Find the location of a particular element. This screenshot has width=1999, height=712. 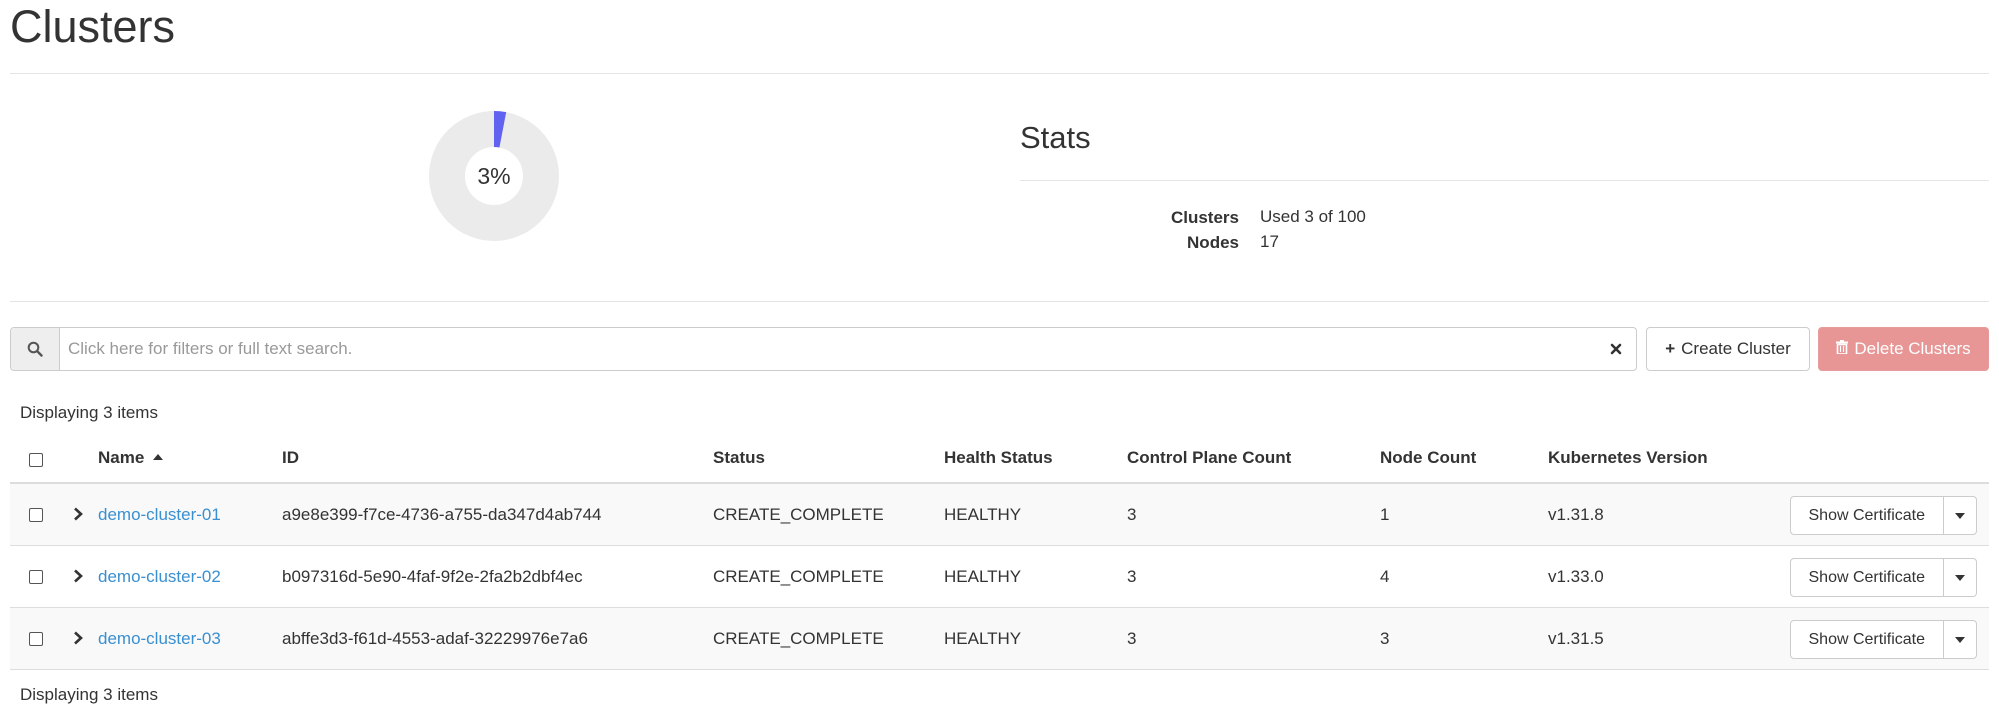

column-header-id: ID is located at coordinates (290, 457).